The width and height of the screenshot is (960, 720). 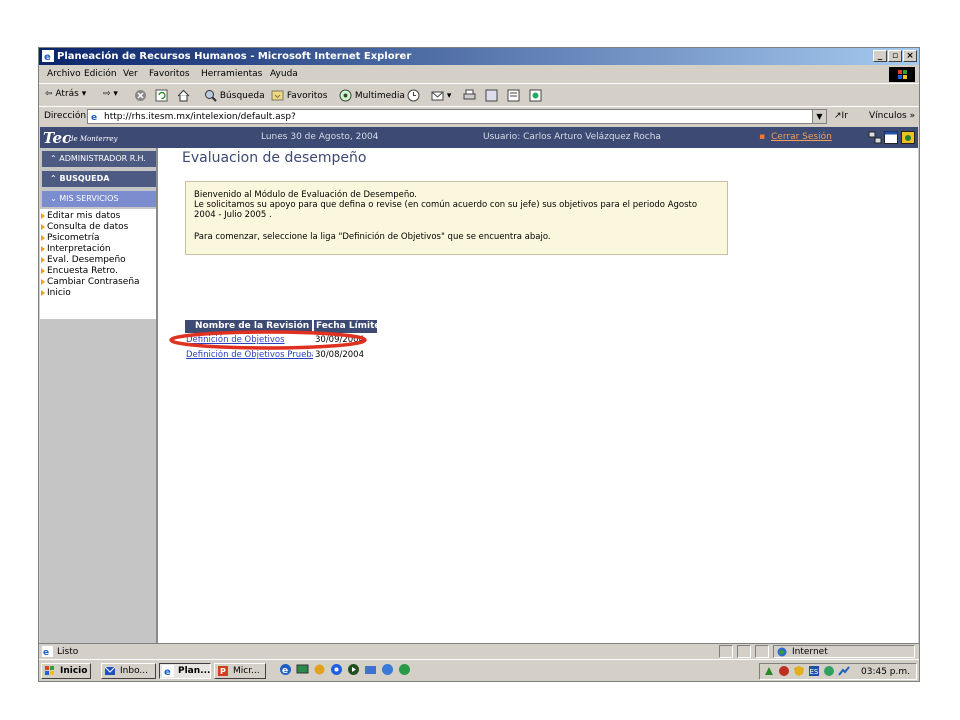 What do you see at coordinates (844, 651) in the screenshot?
I see `zone-pane: Internet` at bounding box center [844, 651].